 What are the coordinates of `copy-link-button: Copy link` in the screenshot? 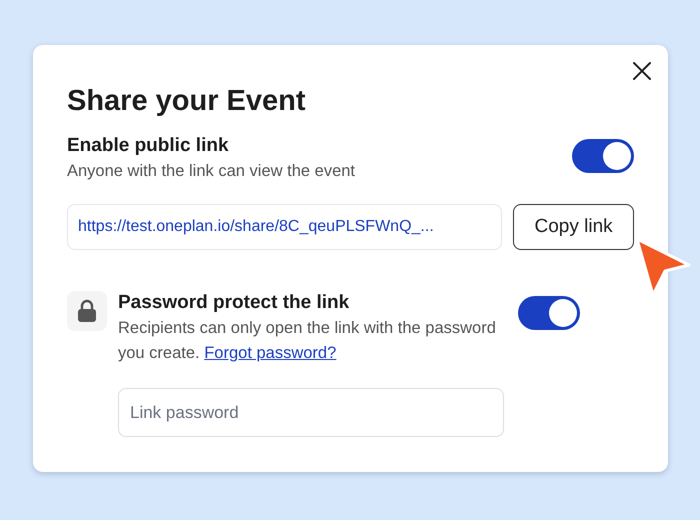 It's located at (573, 227).